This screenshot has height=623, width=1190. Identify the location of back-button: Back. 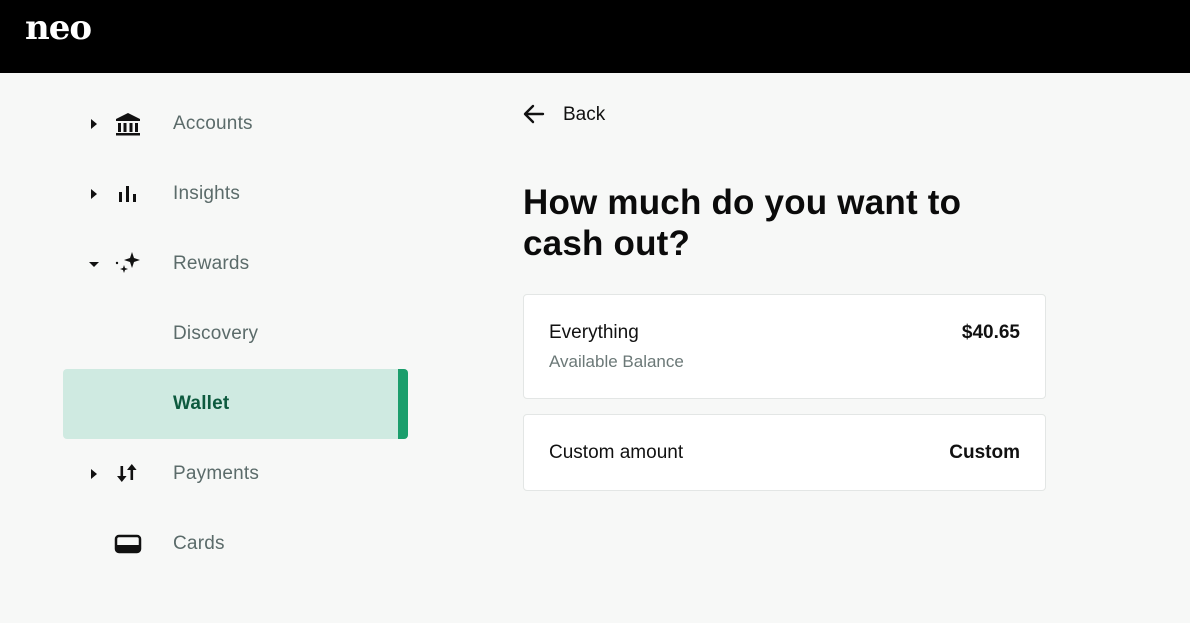
(578, 115).